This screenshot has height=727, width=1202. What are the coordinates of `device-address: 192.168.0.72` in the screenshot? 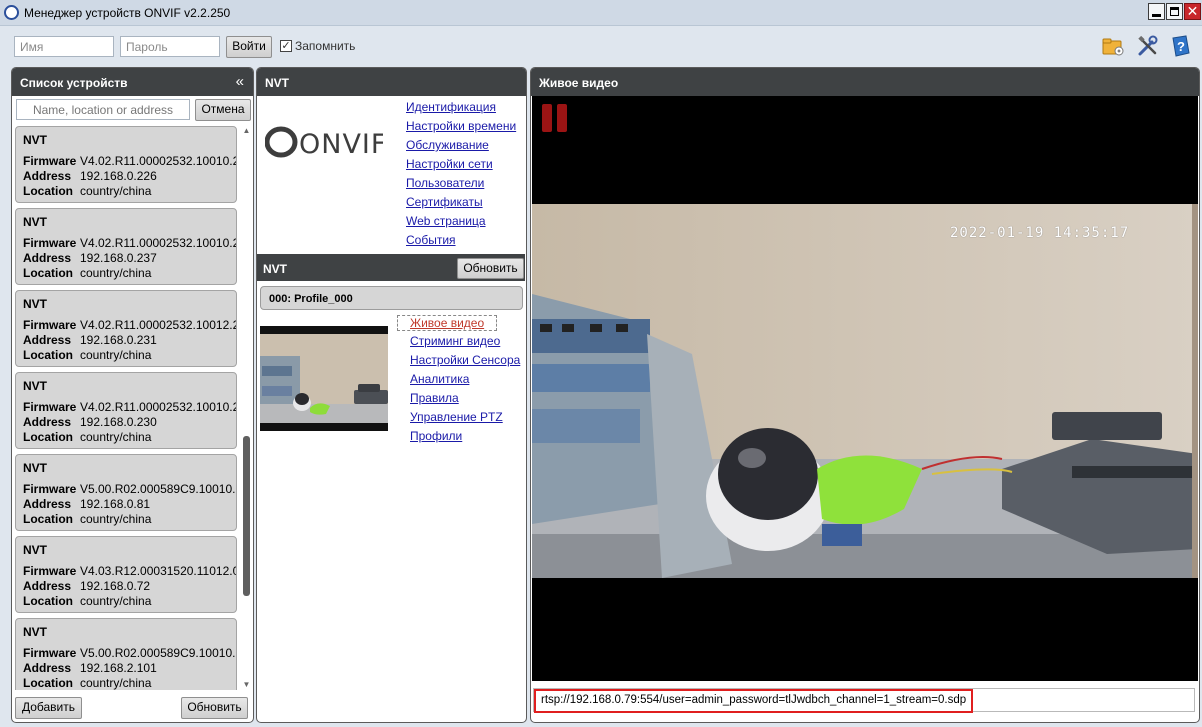 It's located at (115, 586).